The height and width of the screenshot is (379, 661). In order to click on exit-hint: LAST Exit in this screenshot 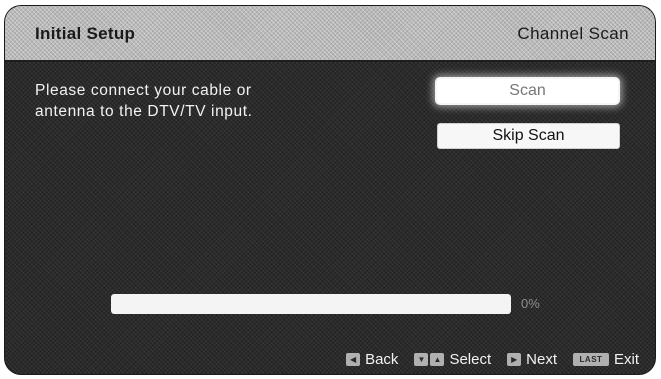, I will do `click(605, 359)`.